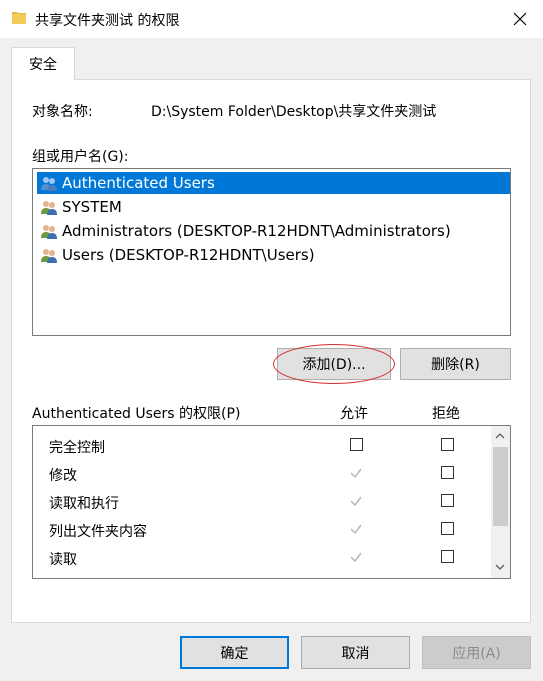  What do you see at coordinates (355, 652) in the screenshot?
I see `cancel-button: 取消` at bounding box center [355, 652].